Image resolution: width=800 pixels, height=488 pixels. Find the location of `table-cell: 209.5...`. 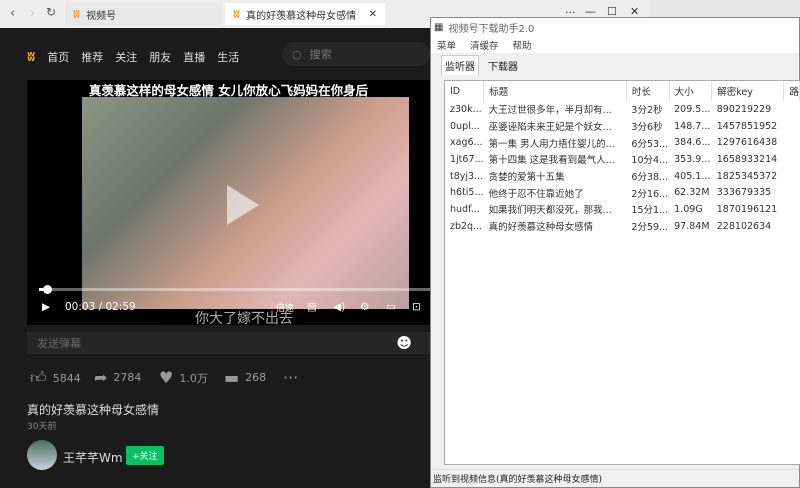

table-cell: 209.5... is located at coordinates (692, 109).